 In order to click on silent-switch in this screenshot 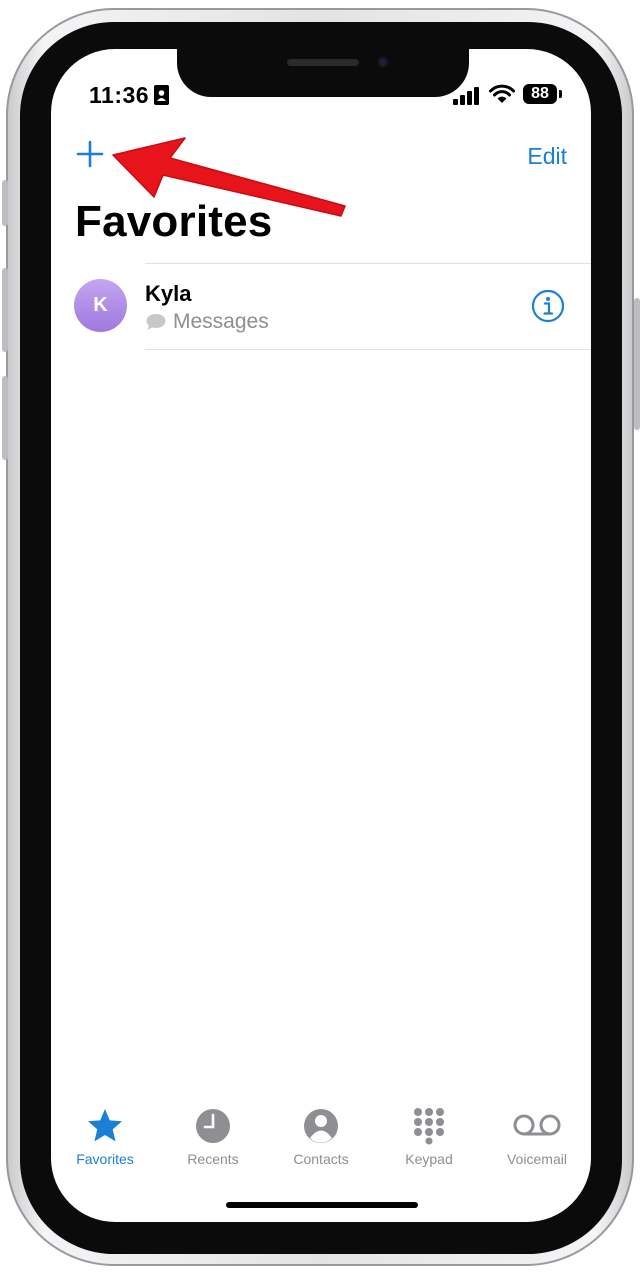, I will do `click(5, 203)`.